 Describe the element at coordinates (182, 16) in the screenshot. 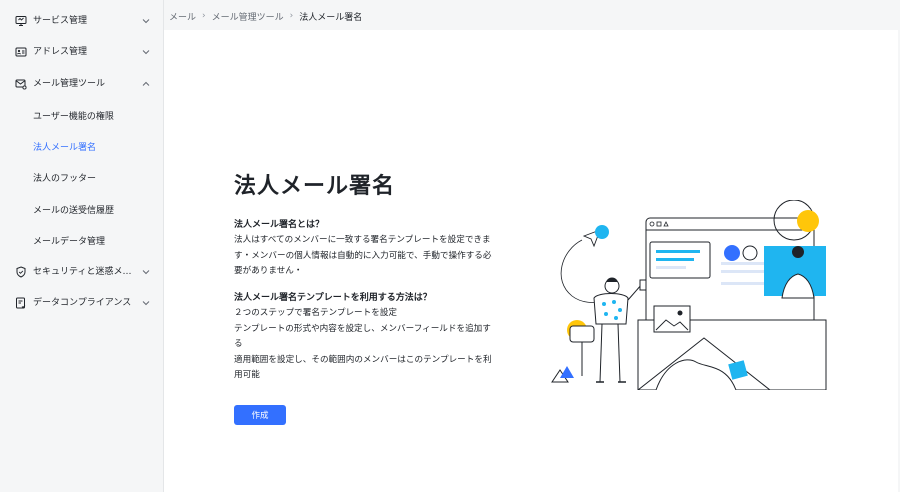

I see `breadcrumb-item-mail: メール` at that location.